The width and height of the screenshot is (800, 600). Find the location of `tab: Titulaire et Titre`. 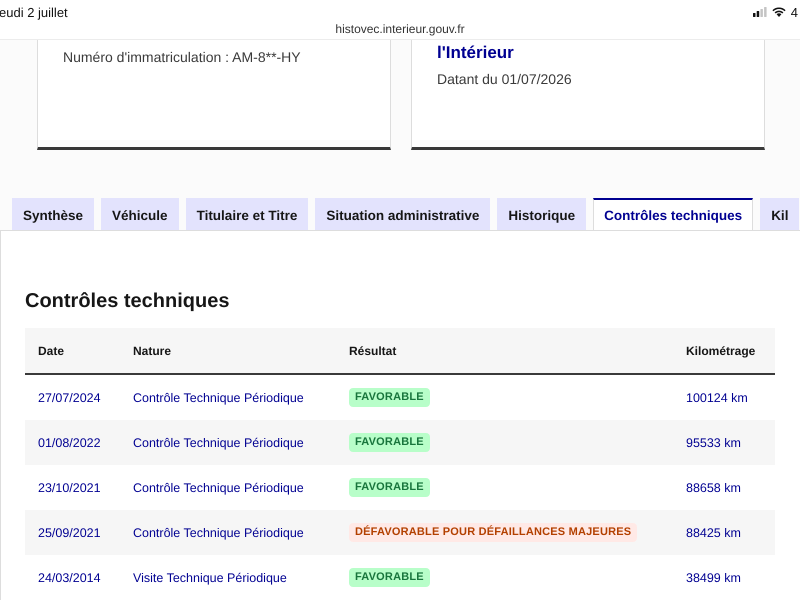

tab: Titulaire et Titre is located at coordinates (247, 214).